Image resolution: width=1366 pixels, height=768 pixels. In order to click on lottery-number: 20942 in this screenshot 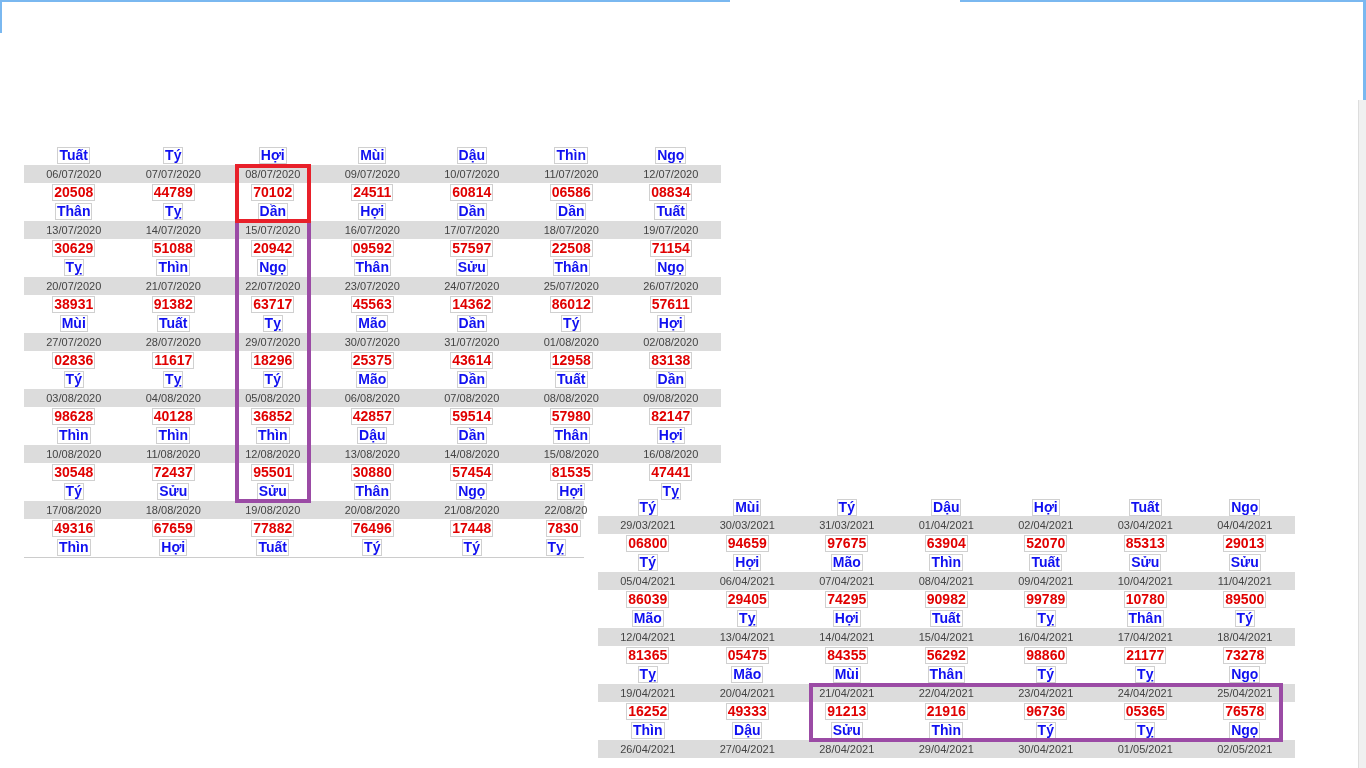, I will do `click(273, 248)`.